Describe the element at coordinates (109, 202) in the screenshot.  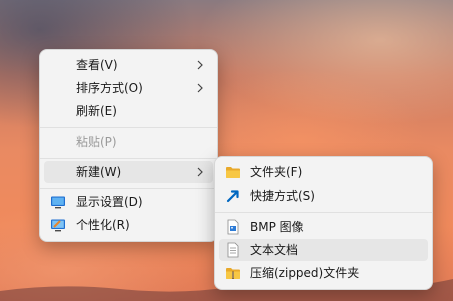
I see `menu-item-display-settings-label: 显示设置(D)` at that location.